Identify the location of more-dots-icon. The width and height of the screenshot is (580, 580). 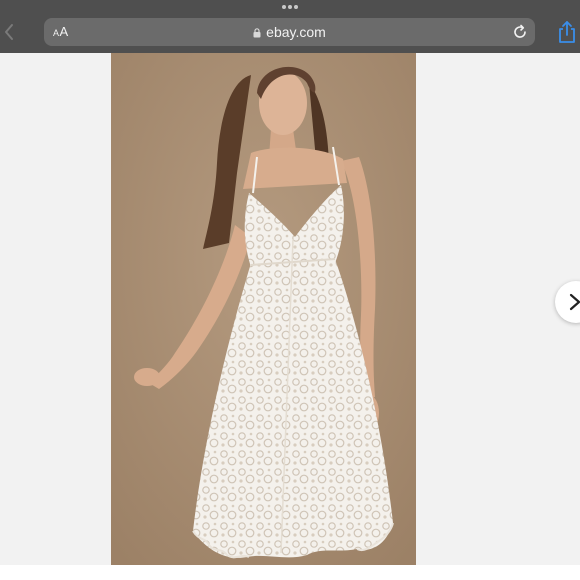
(290, 7).